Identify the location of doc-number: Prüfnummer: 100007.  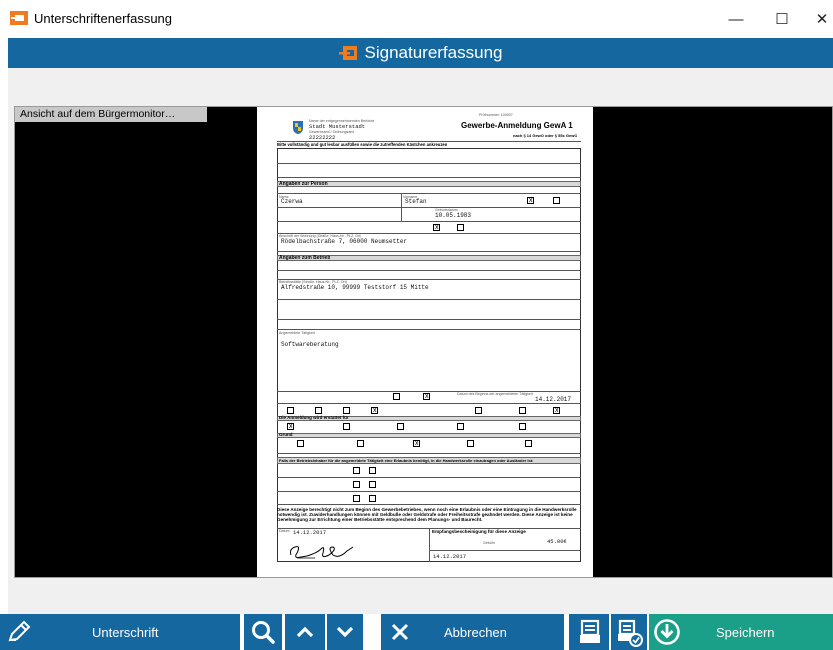
(496, 115).